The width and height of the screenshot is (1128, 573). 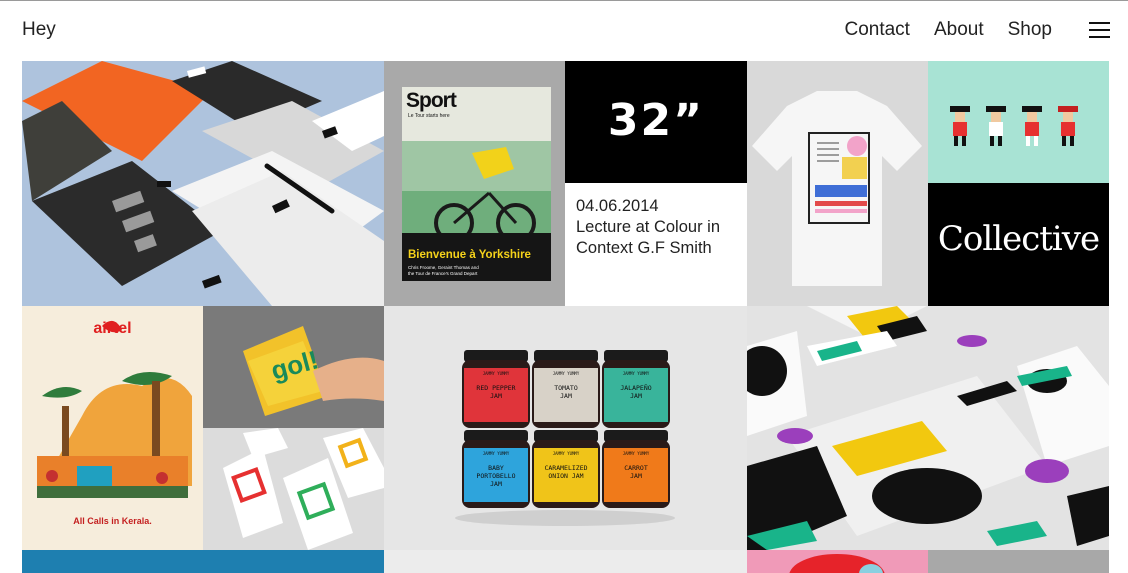 I want to click on site-logo: Hey, so click(x=39, y=30).